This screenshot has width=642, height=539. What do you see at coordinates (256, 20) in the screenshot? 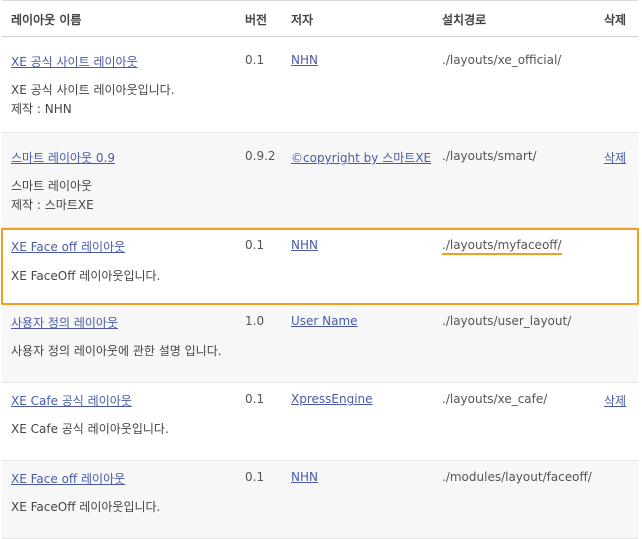
I see `column-header-version: 버전` at bounding box center [256, 20].